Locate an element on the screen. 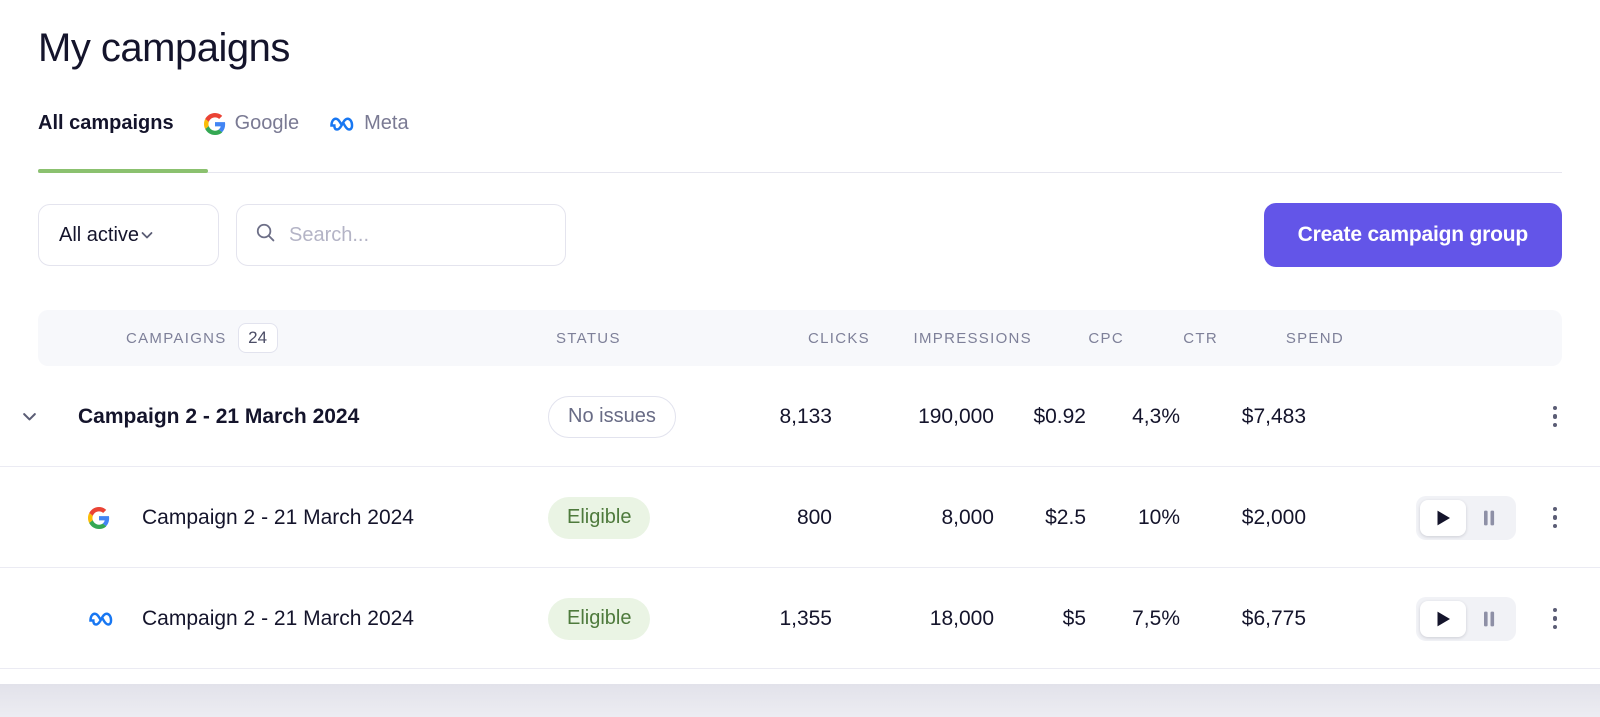  clicks-value: 8,133 is located at coordinates (805, 416).